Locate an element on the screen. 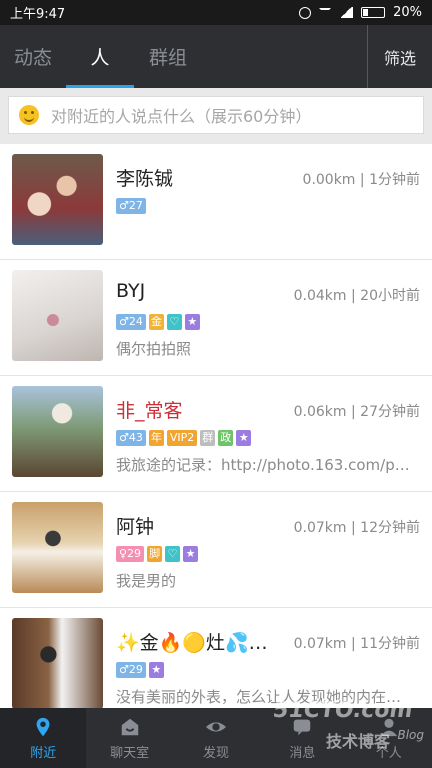 The image size is (432, 768). badge-row: ♂24 金 ♡ ★ is located at coordinates (158, 322).